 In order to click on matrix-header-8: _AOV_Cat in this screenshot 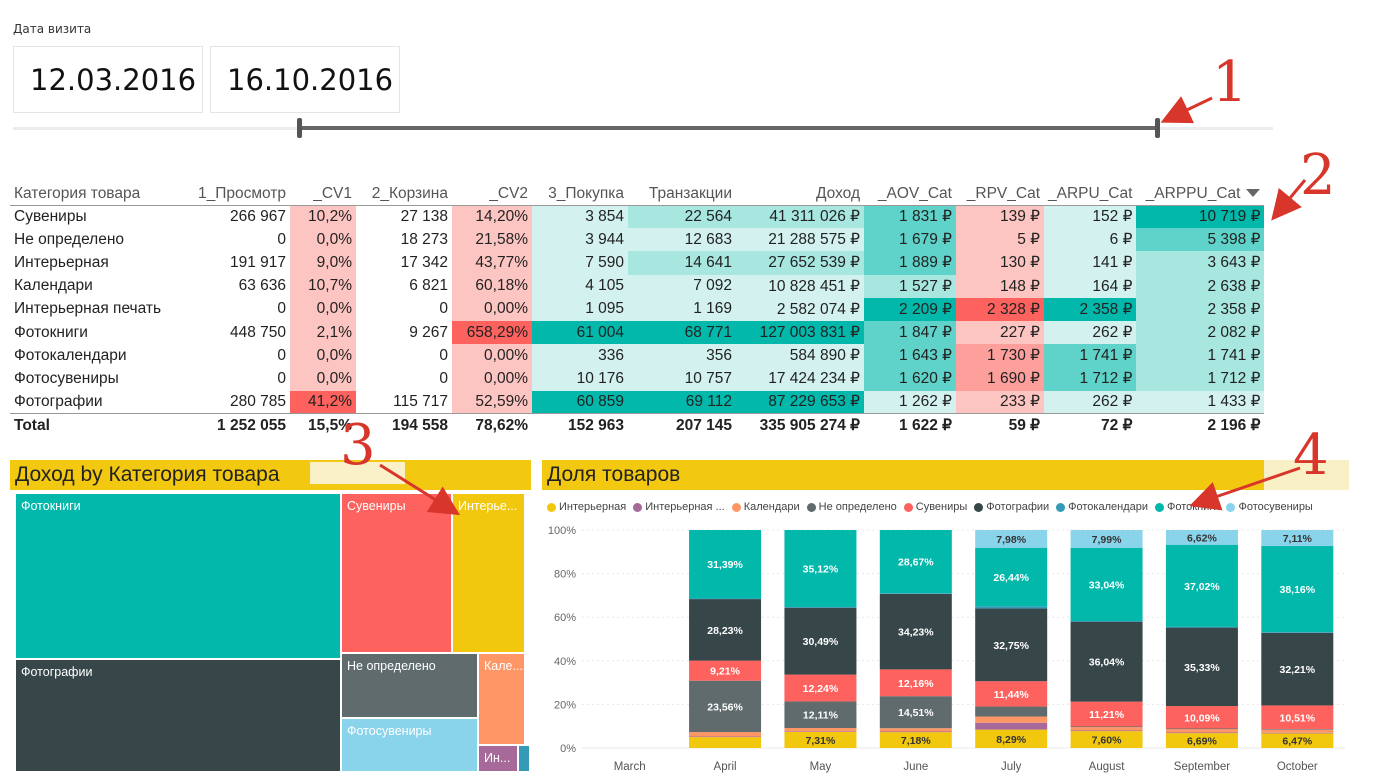, I will do `click(910, 194)`.